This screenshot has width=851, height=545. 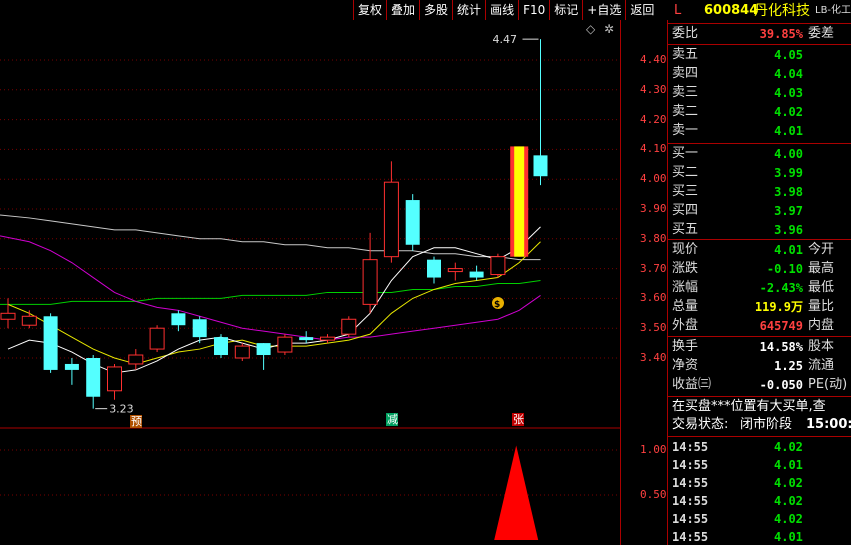 I want to click on weibi-label: 委比, so click(x=685, y=33).